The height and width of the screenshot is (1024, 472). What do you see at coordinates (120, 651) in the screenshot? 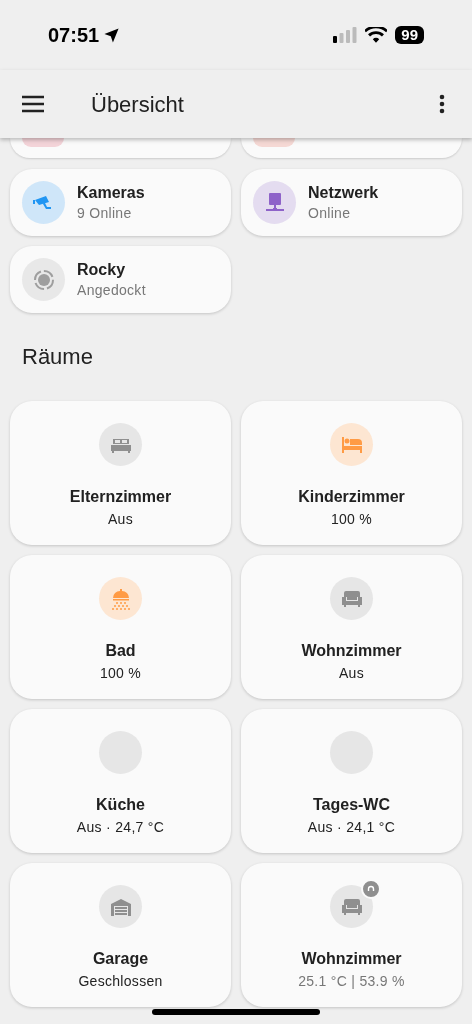
I see `room-name: Bad` at bounding box center [120, 651].